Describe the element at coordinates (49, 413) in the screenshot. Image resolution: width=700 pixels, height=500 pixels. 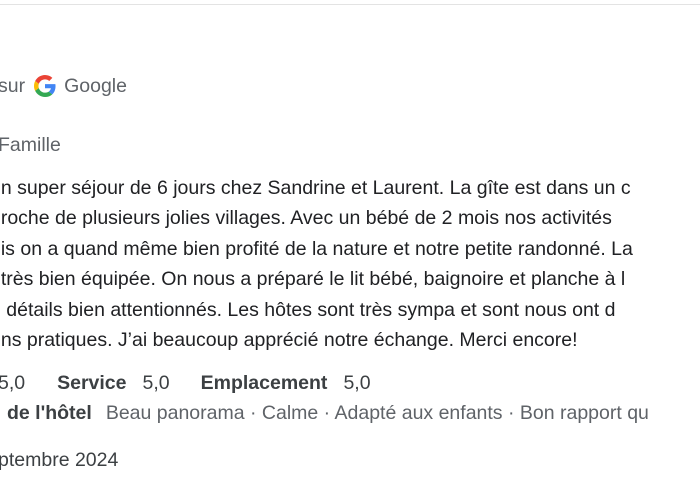
I see `highlights-label: de l'hôtel` at that location.